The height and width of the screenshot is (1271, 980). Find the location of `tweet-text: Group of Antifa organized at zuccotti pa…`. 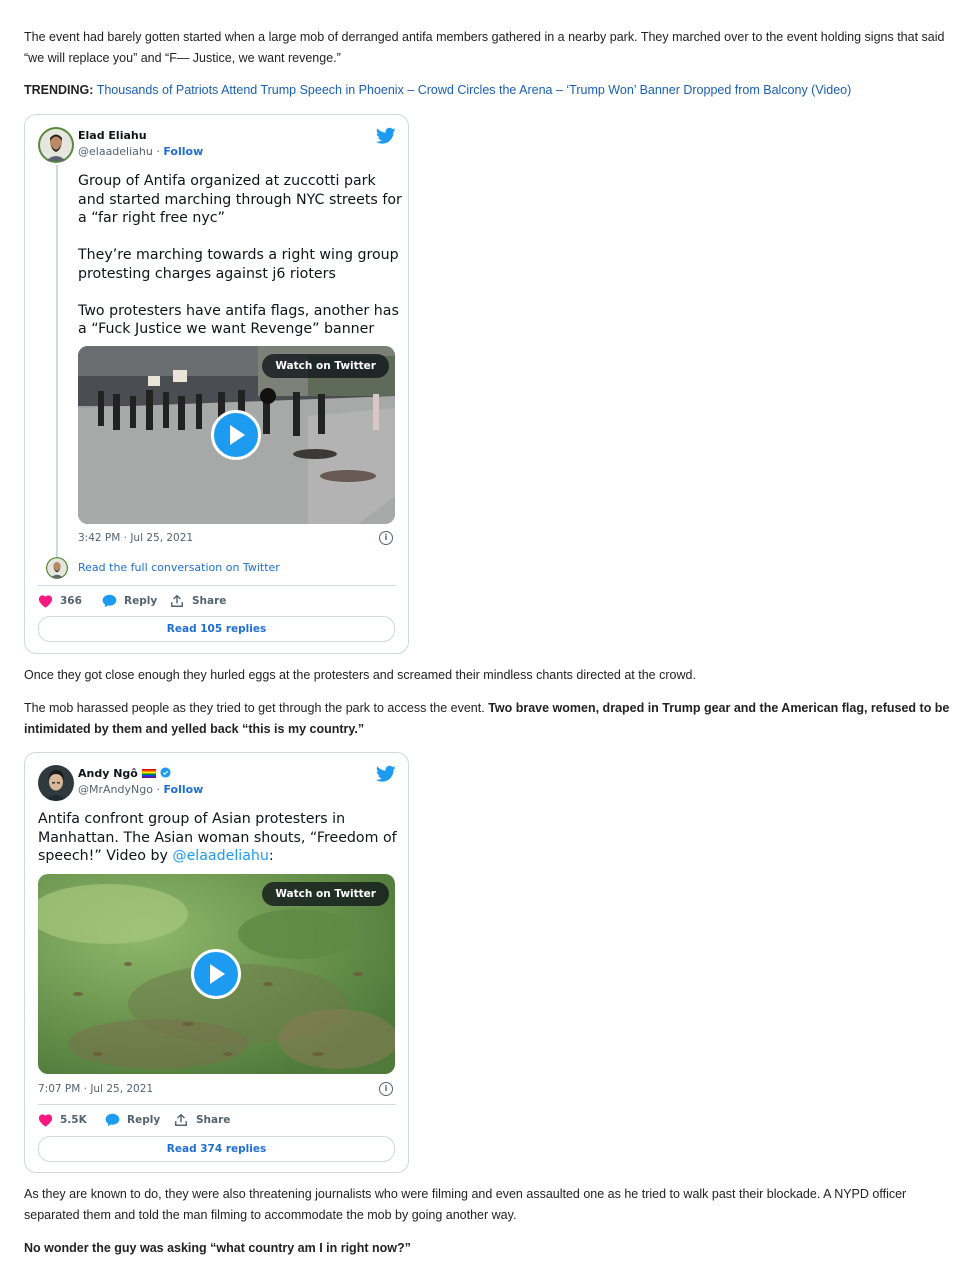

tweet-text: Group of Antifa organized at zuccotti pa… is located at coordinates (240, 255).